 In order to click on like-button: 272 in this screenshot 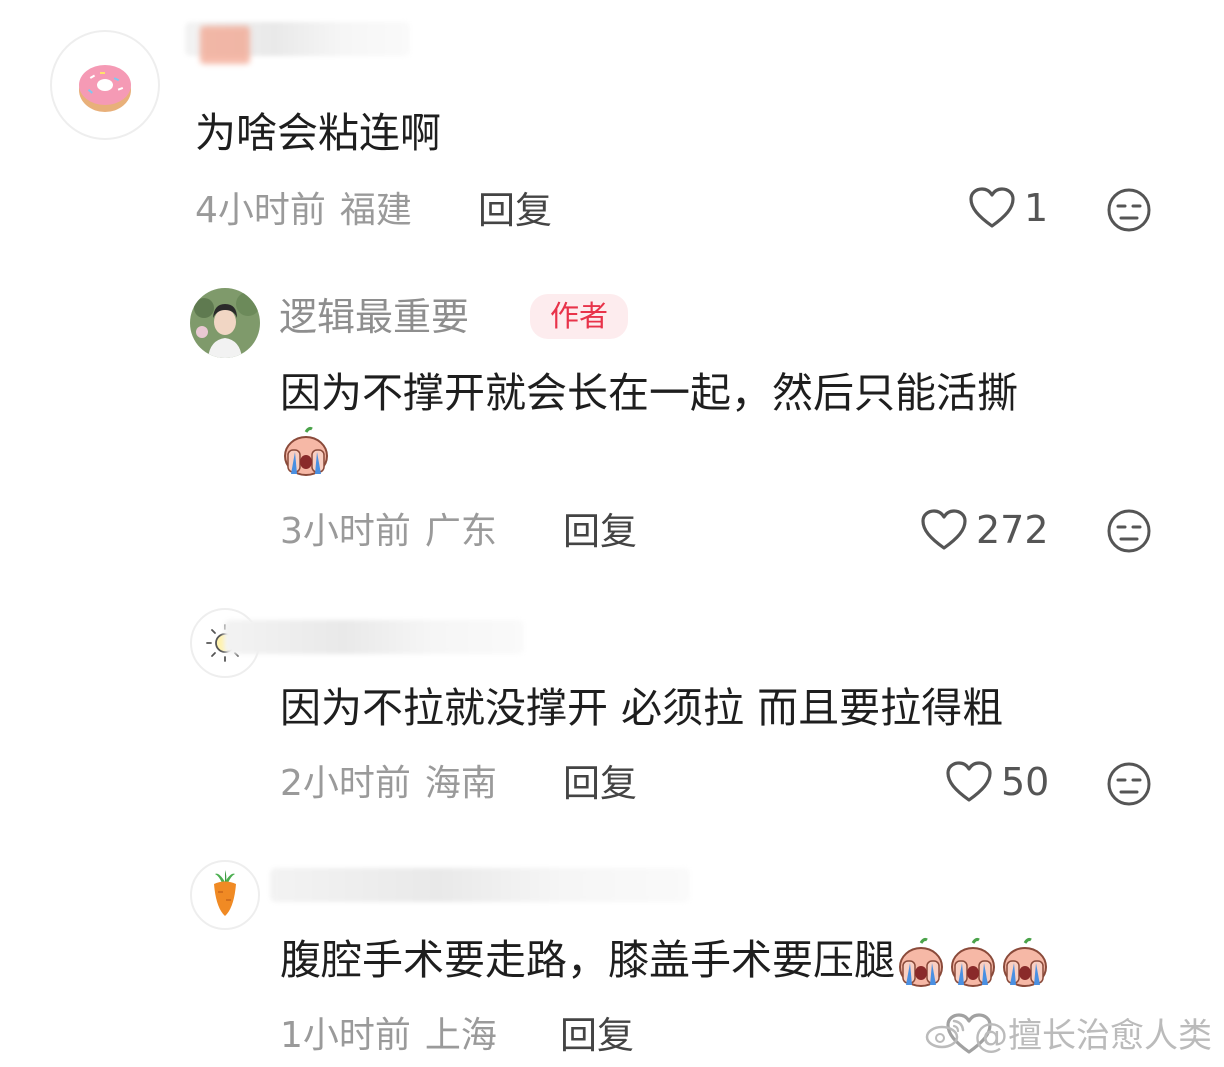, I will do `click(984, 530)`.